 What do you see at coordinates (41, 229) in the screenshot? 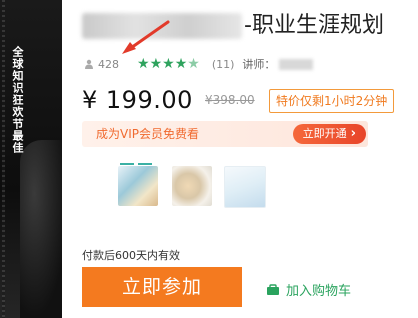
I see `cover-person-silhouette` at bounding box center [41, 229].